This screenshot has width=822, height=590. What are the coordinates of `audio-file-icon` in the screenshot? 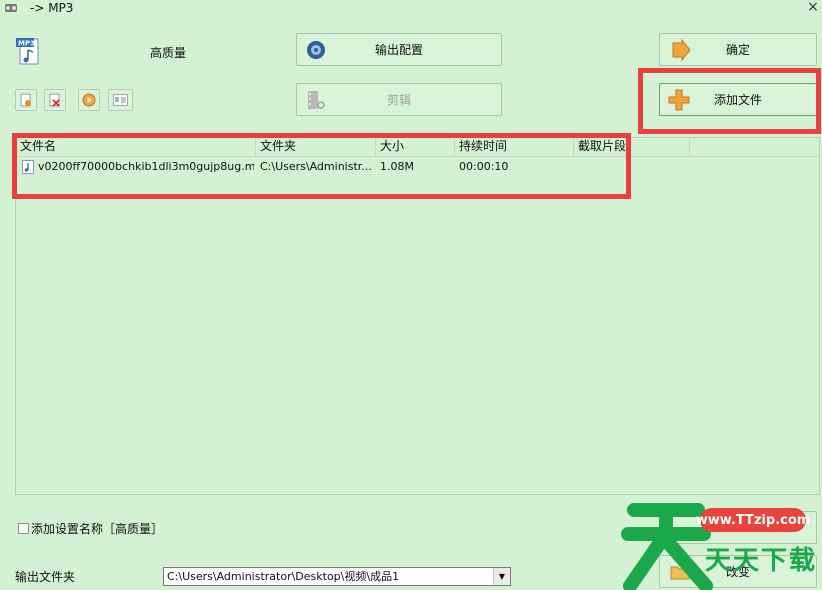 It's located at (28, 167).